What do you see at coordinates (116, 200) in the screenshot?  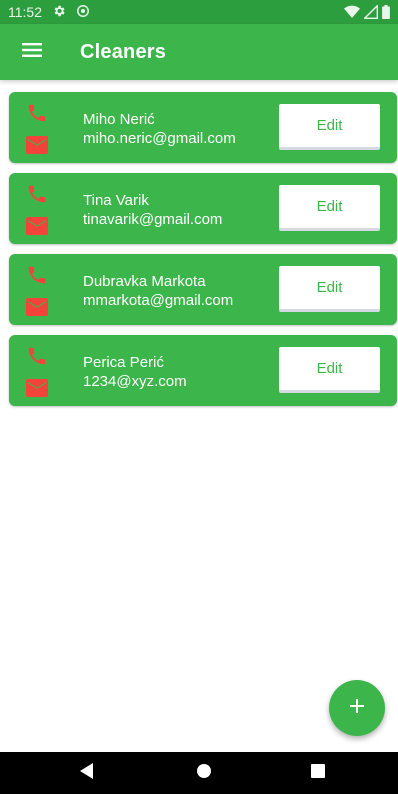 I see `cleaner-name: Tina Varik` at bounding box center [116, 200].